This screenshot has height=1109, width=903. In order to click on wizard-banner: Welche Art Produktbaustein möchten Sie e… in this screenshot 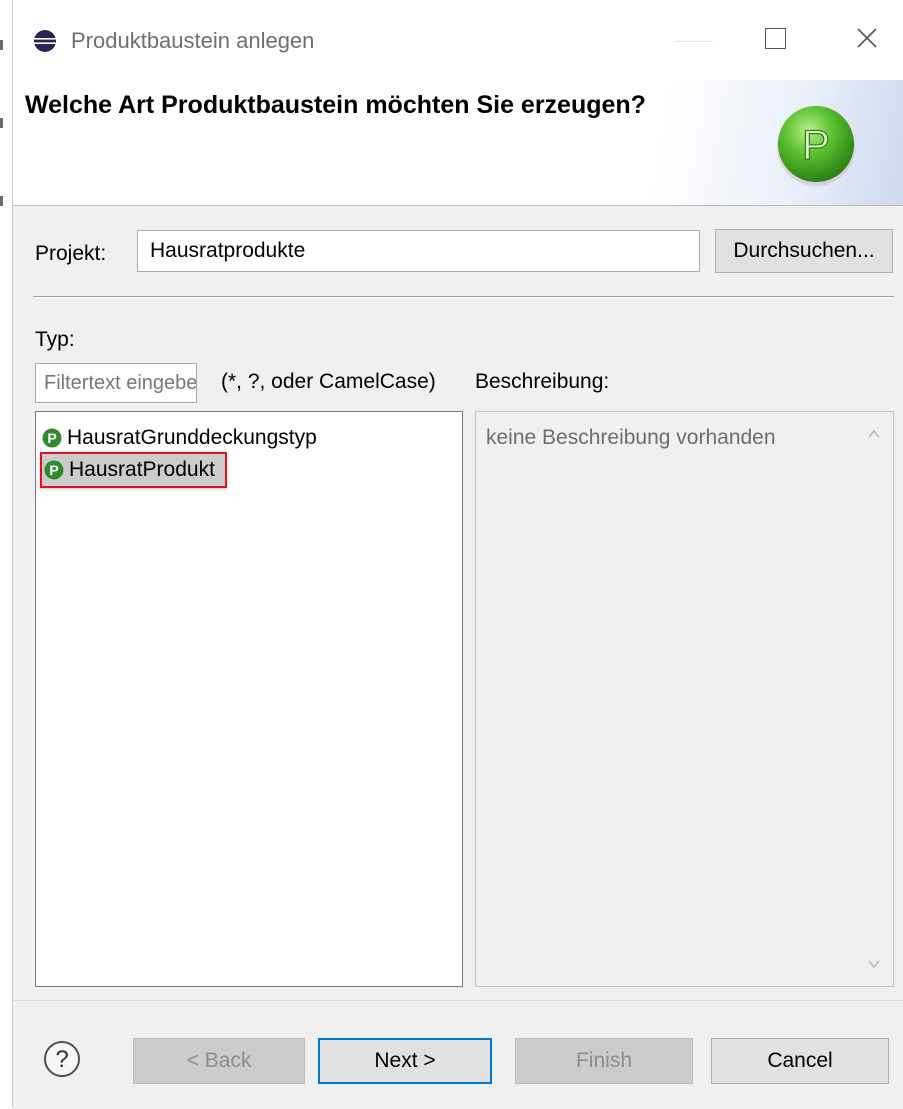, I will do `click(458, 143)`.